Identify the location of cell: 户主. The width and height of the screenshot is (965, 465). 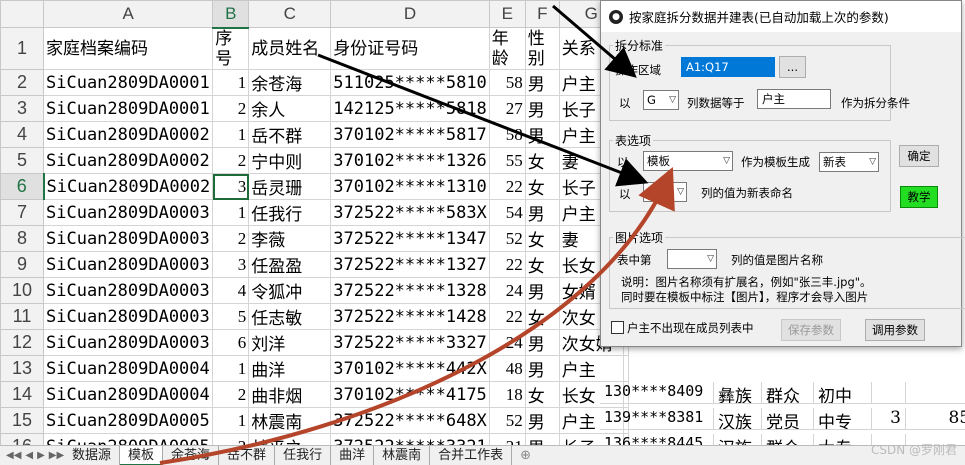
(591, 368).